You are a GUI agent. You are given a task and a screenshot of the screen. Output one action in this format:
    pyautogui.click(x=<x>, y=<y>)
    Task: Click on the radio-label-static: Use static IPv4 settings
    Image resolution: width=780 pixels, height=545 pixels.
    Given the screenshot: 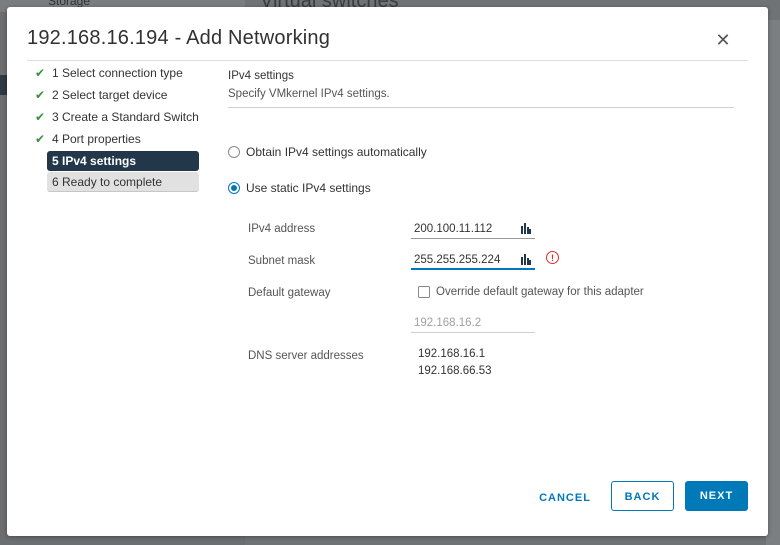 What is the action you would take?
    pyautogui.click(x=308, y=188)
    